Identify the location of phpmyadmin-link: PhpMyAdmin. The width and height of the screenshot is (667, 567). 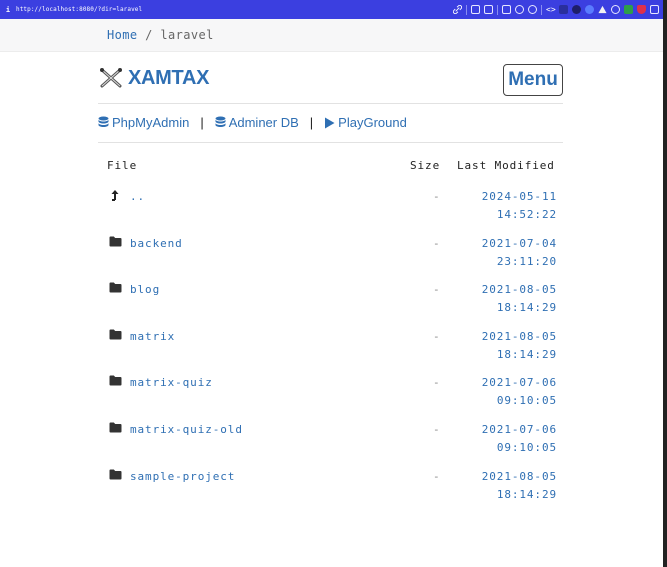
(143, 122).